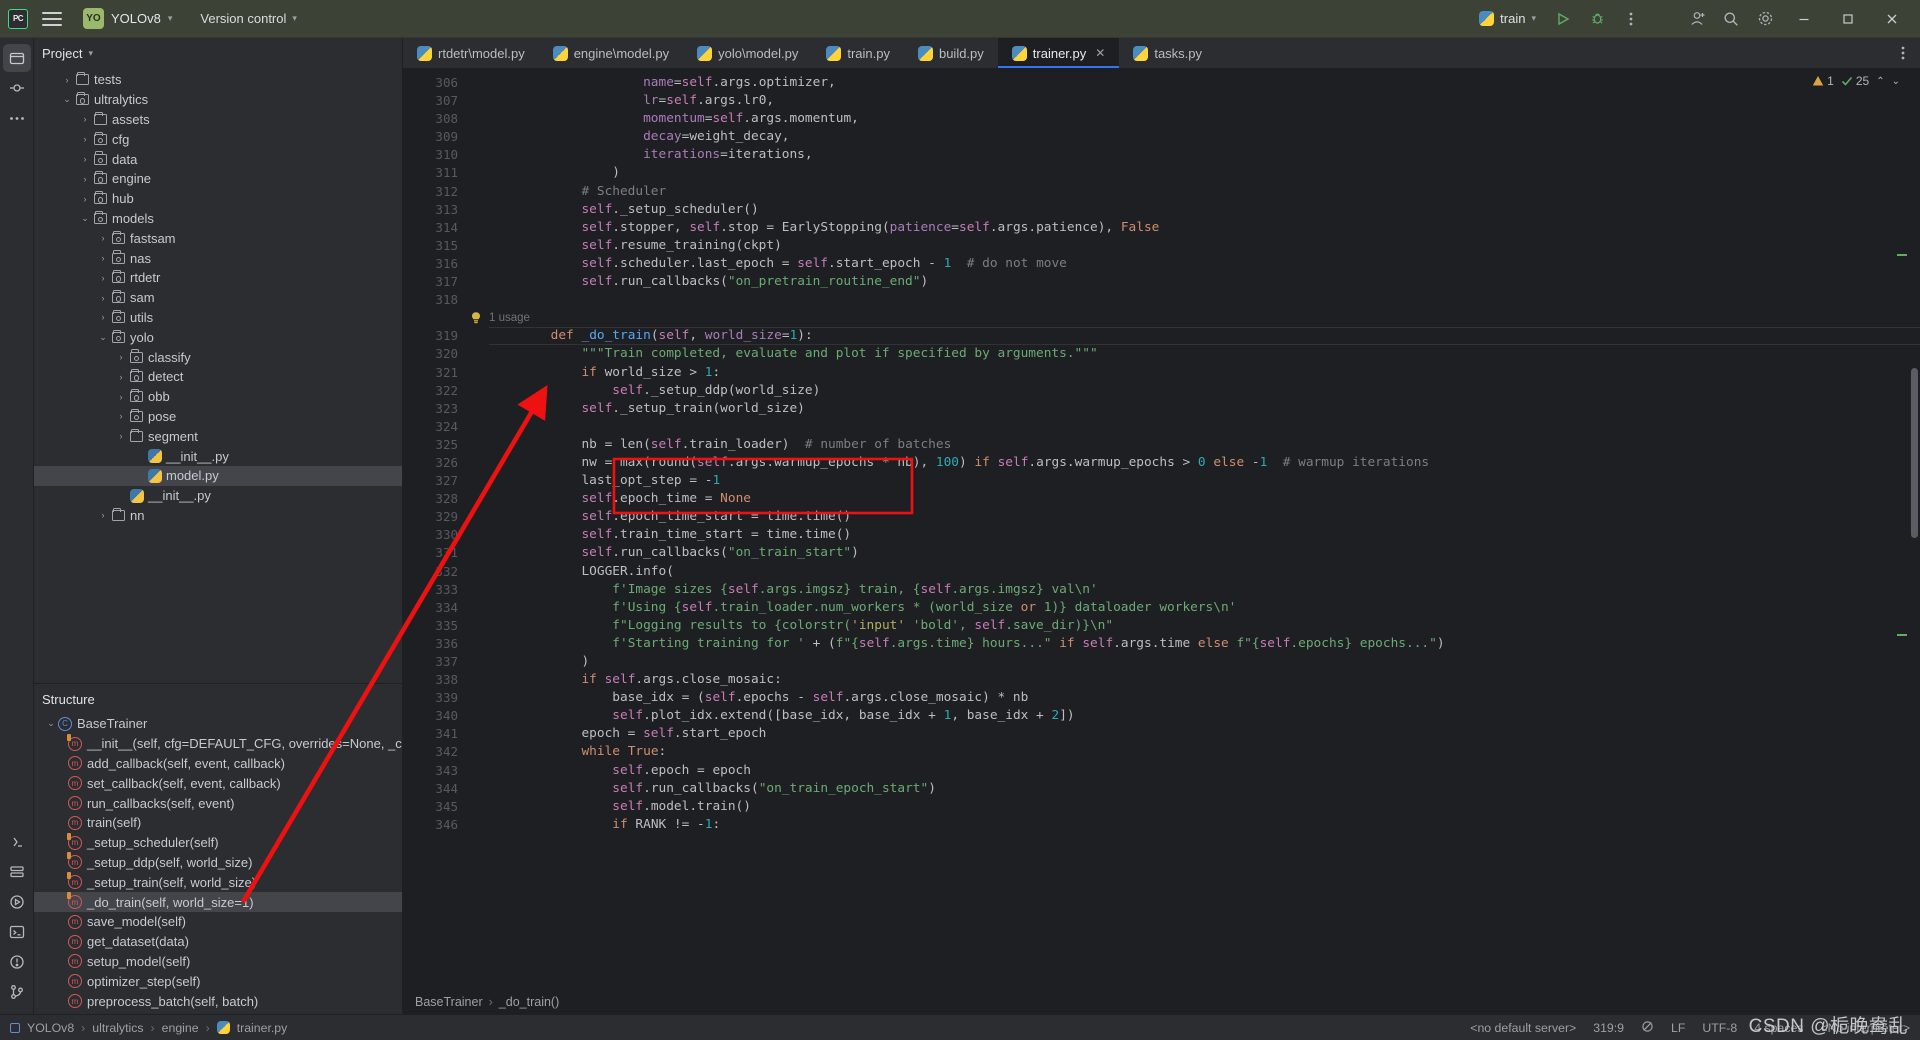 The width and height of the screenshot is (1920, 1040). What do you see at coordinates (471, 53) in the screenshot?
I see `tab-rtdetr-model-py: rtdetr\model.py` at bounding box center [471, 53].